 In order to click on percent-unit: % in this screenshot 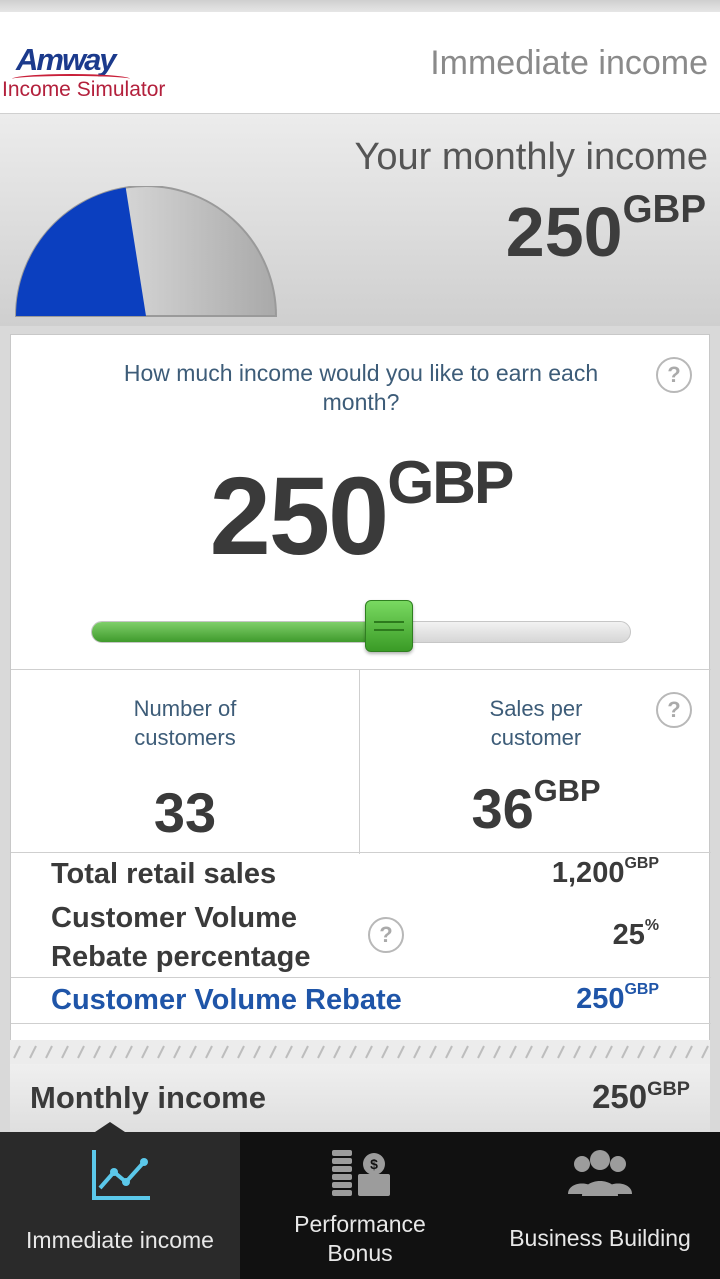, I will do `click(651, 926)`.